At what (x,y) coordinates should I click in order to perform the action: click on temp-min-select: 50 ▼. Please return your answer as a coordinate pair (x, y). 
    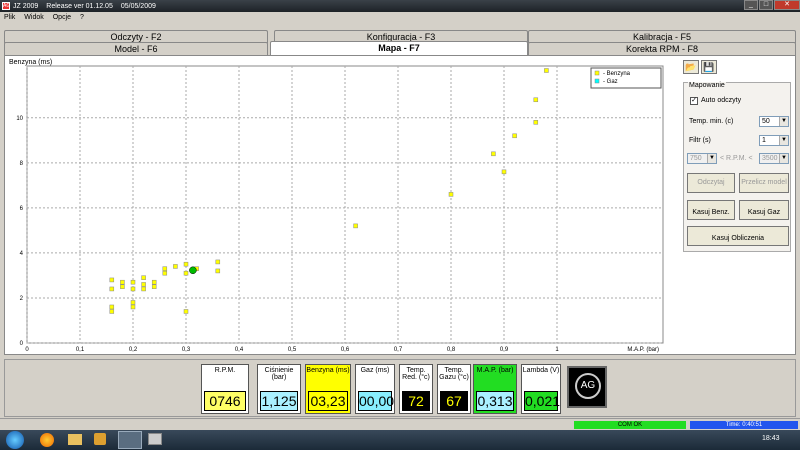
    Looking at the image, I should click on (774, 121).